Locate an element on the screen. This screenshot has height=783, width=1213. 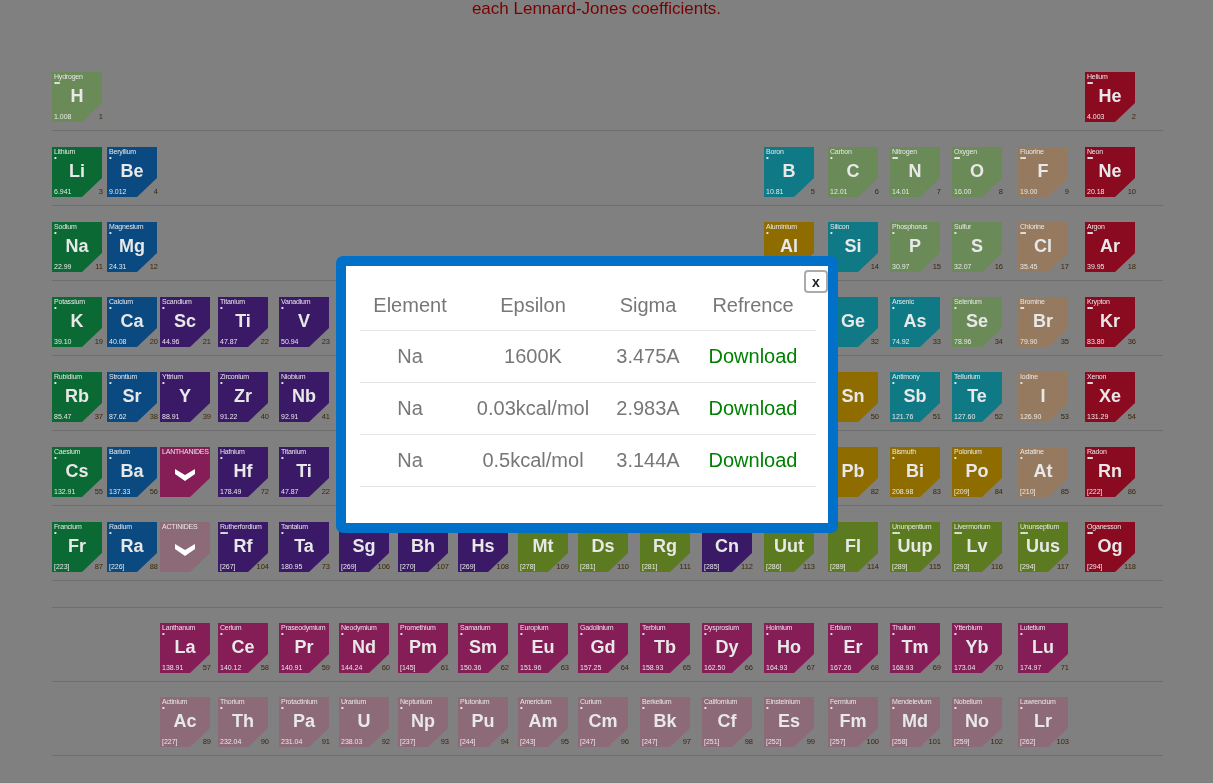
element-symbol: Pm is located at coordinates (423, 647).